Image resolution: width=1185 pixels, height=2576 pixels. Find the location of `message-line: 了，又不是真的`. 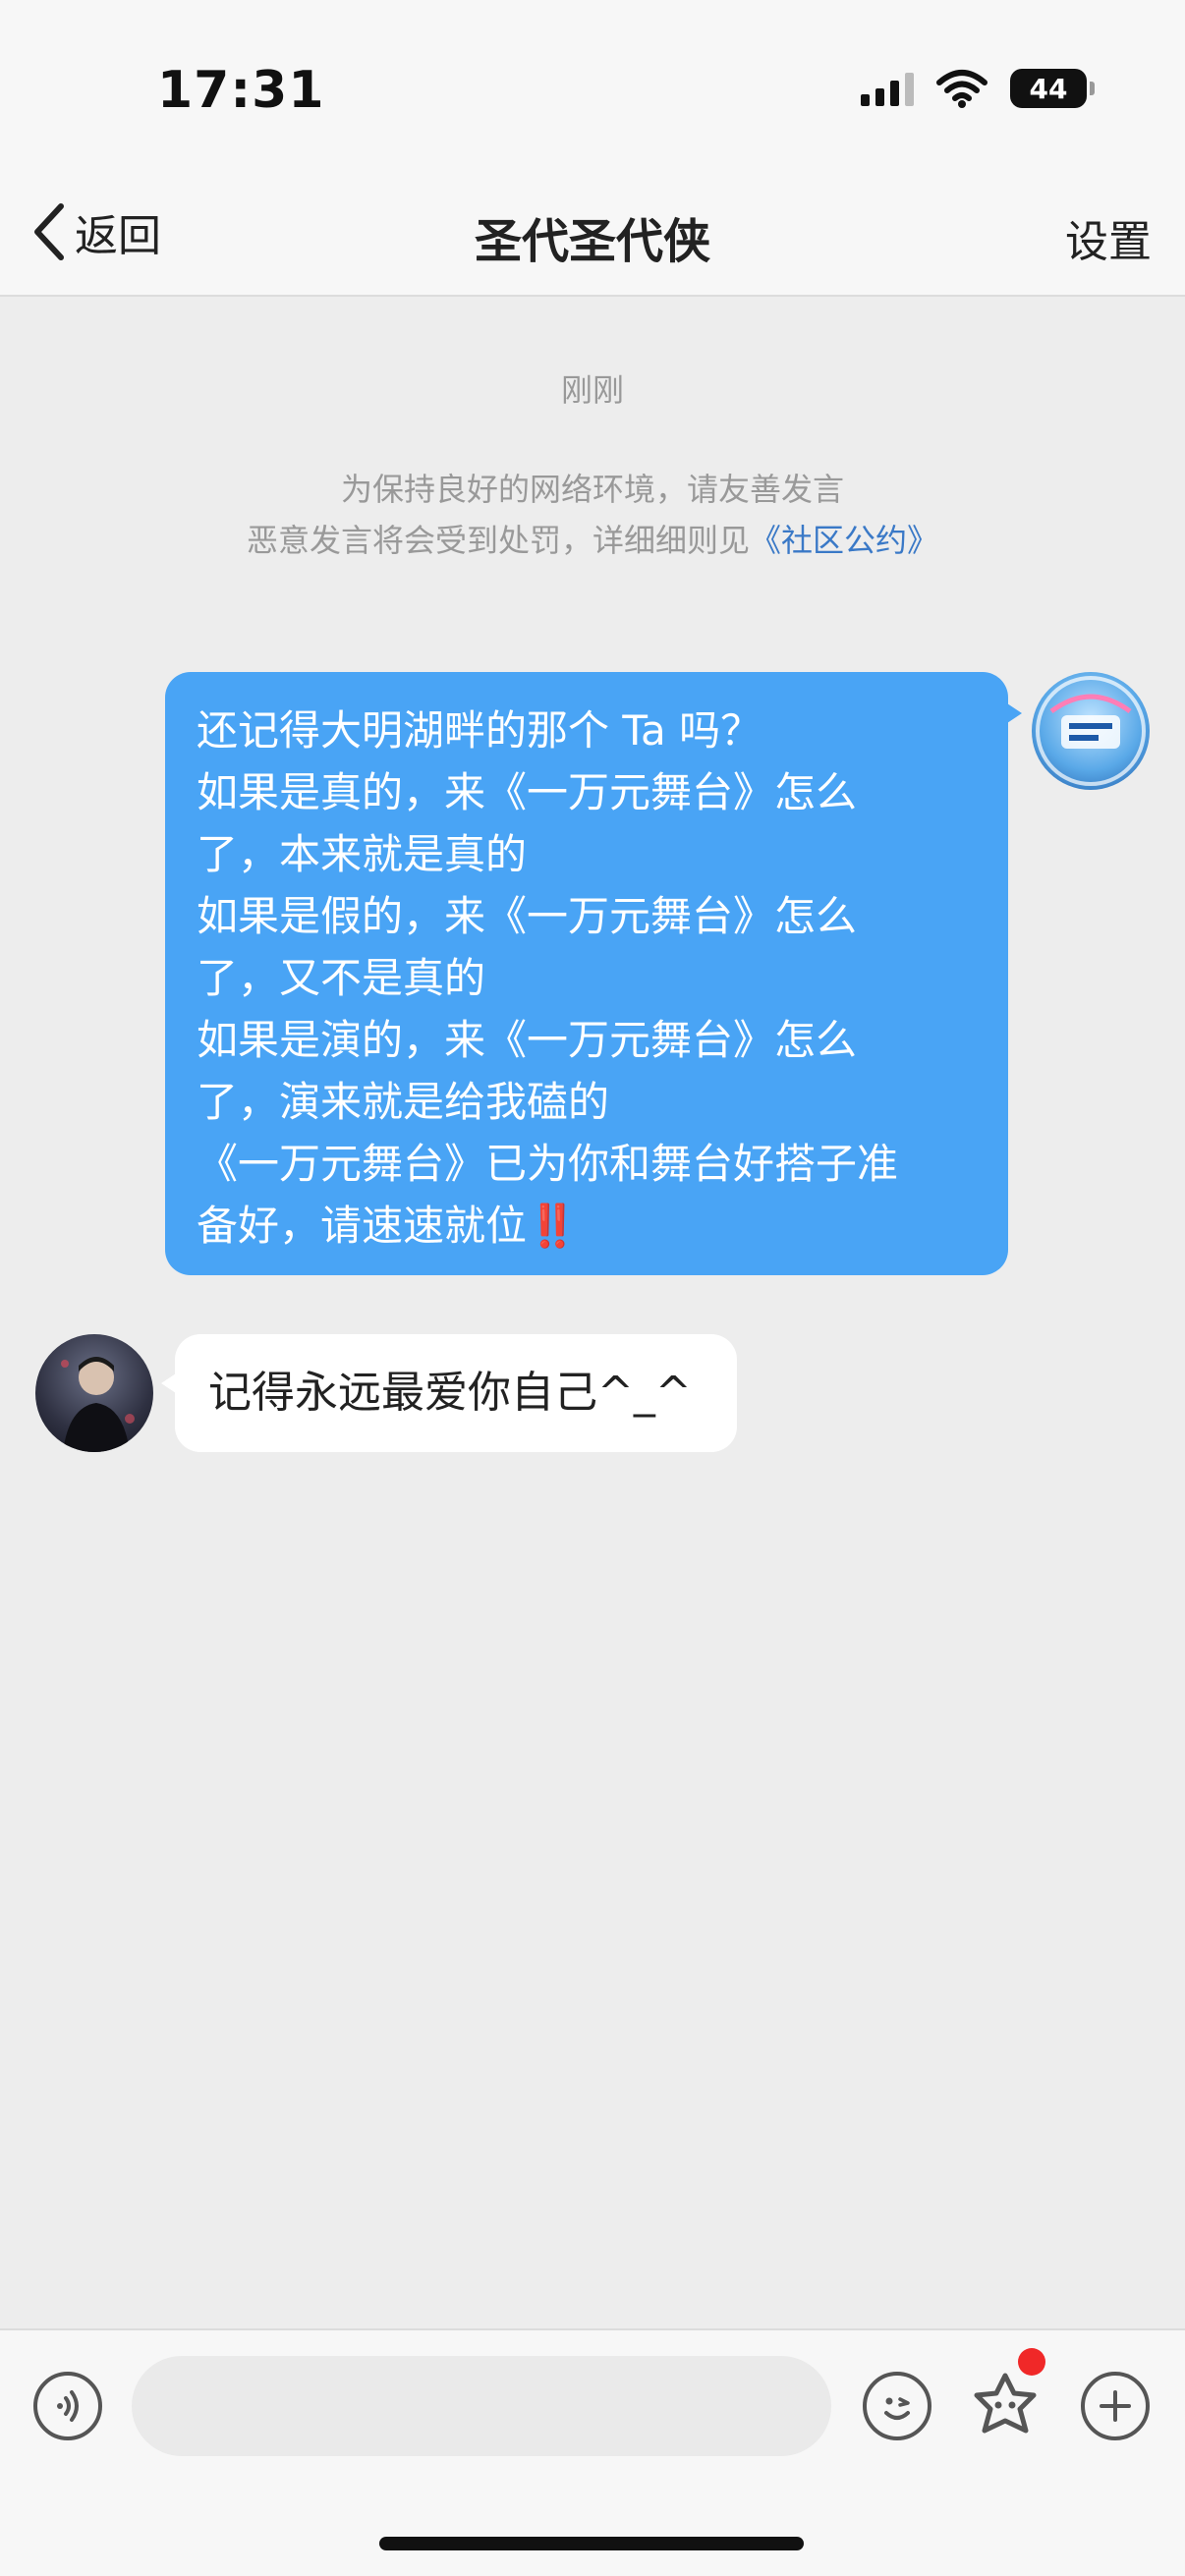

message-line: 了，又不是真的 is located at coordinates (342, 978).